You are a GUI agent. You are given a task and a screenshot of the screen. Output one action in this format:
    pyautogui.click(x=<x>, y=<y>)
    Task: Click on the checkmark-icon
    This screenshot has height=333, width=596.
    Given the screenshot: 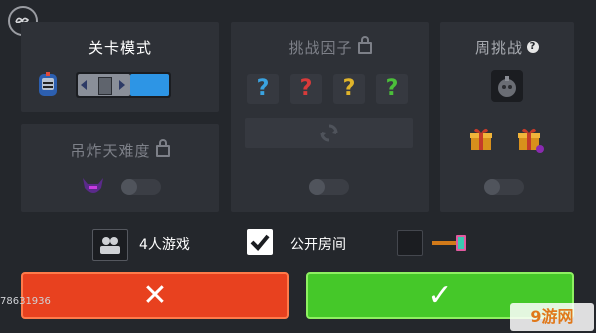 What is the action you would take?
    pyautogui.click(x=260, y=242)
    